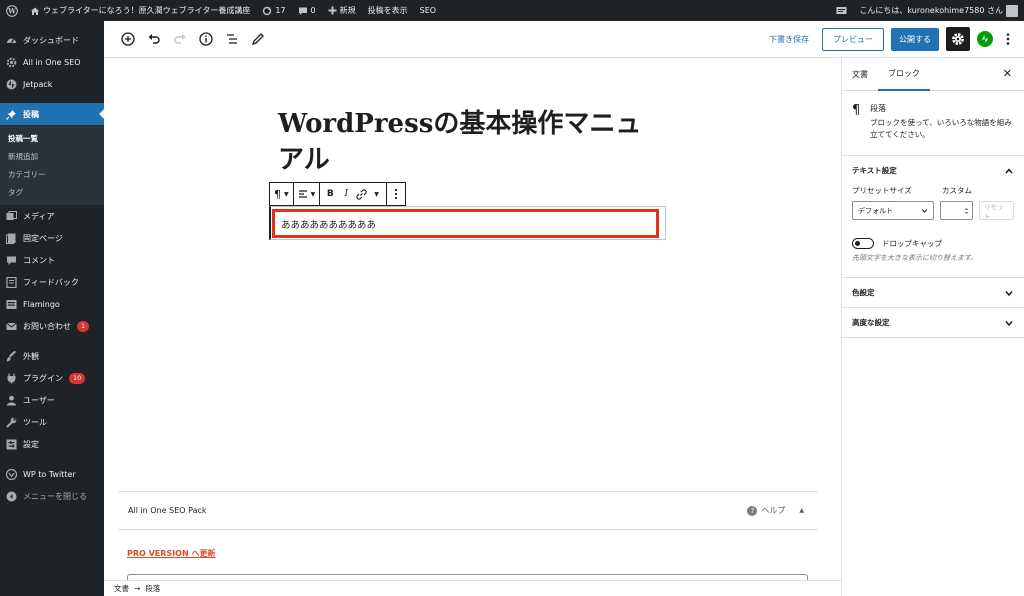  What do you see at coordinates (1008, 39) in the screenshot?
I see `more-menu-button` at bounding box center [1008, 39].